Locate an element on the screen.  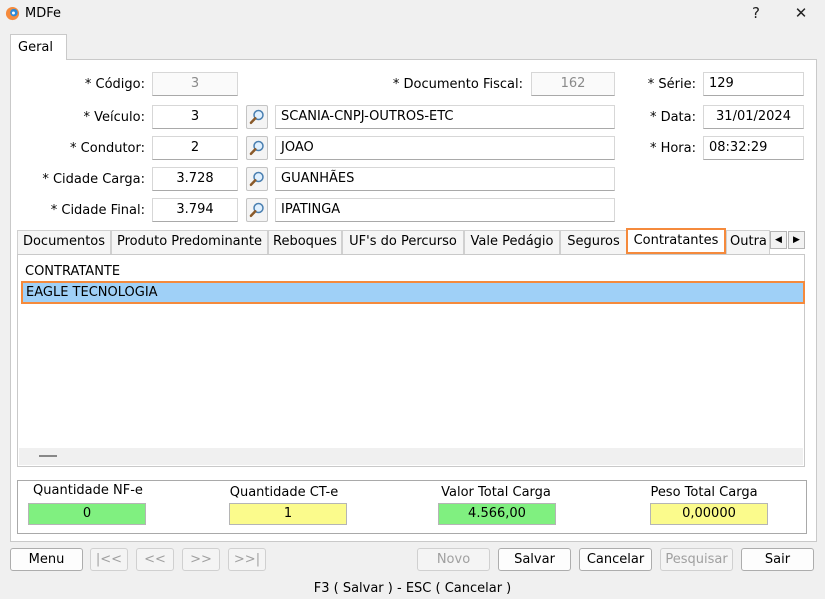
tab-scroll-right-button: ▶ is located at coordinates (796, 240).